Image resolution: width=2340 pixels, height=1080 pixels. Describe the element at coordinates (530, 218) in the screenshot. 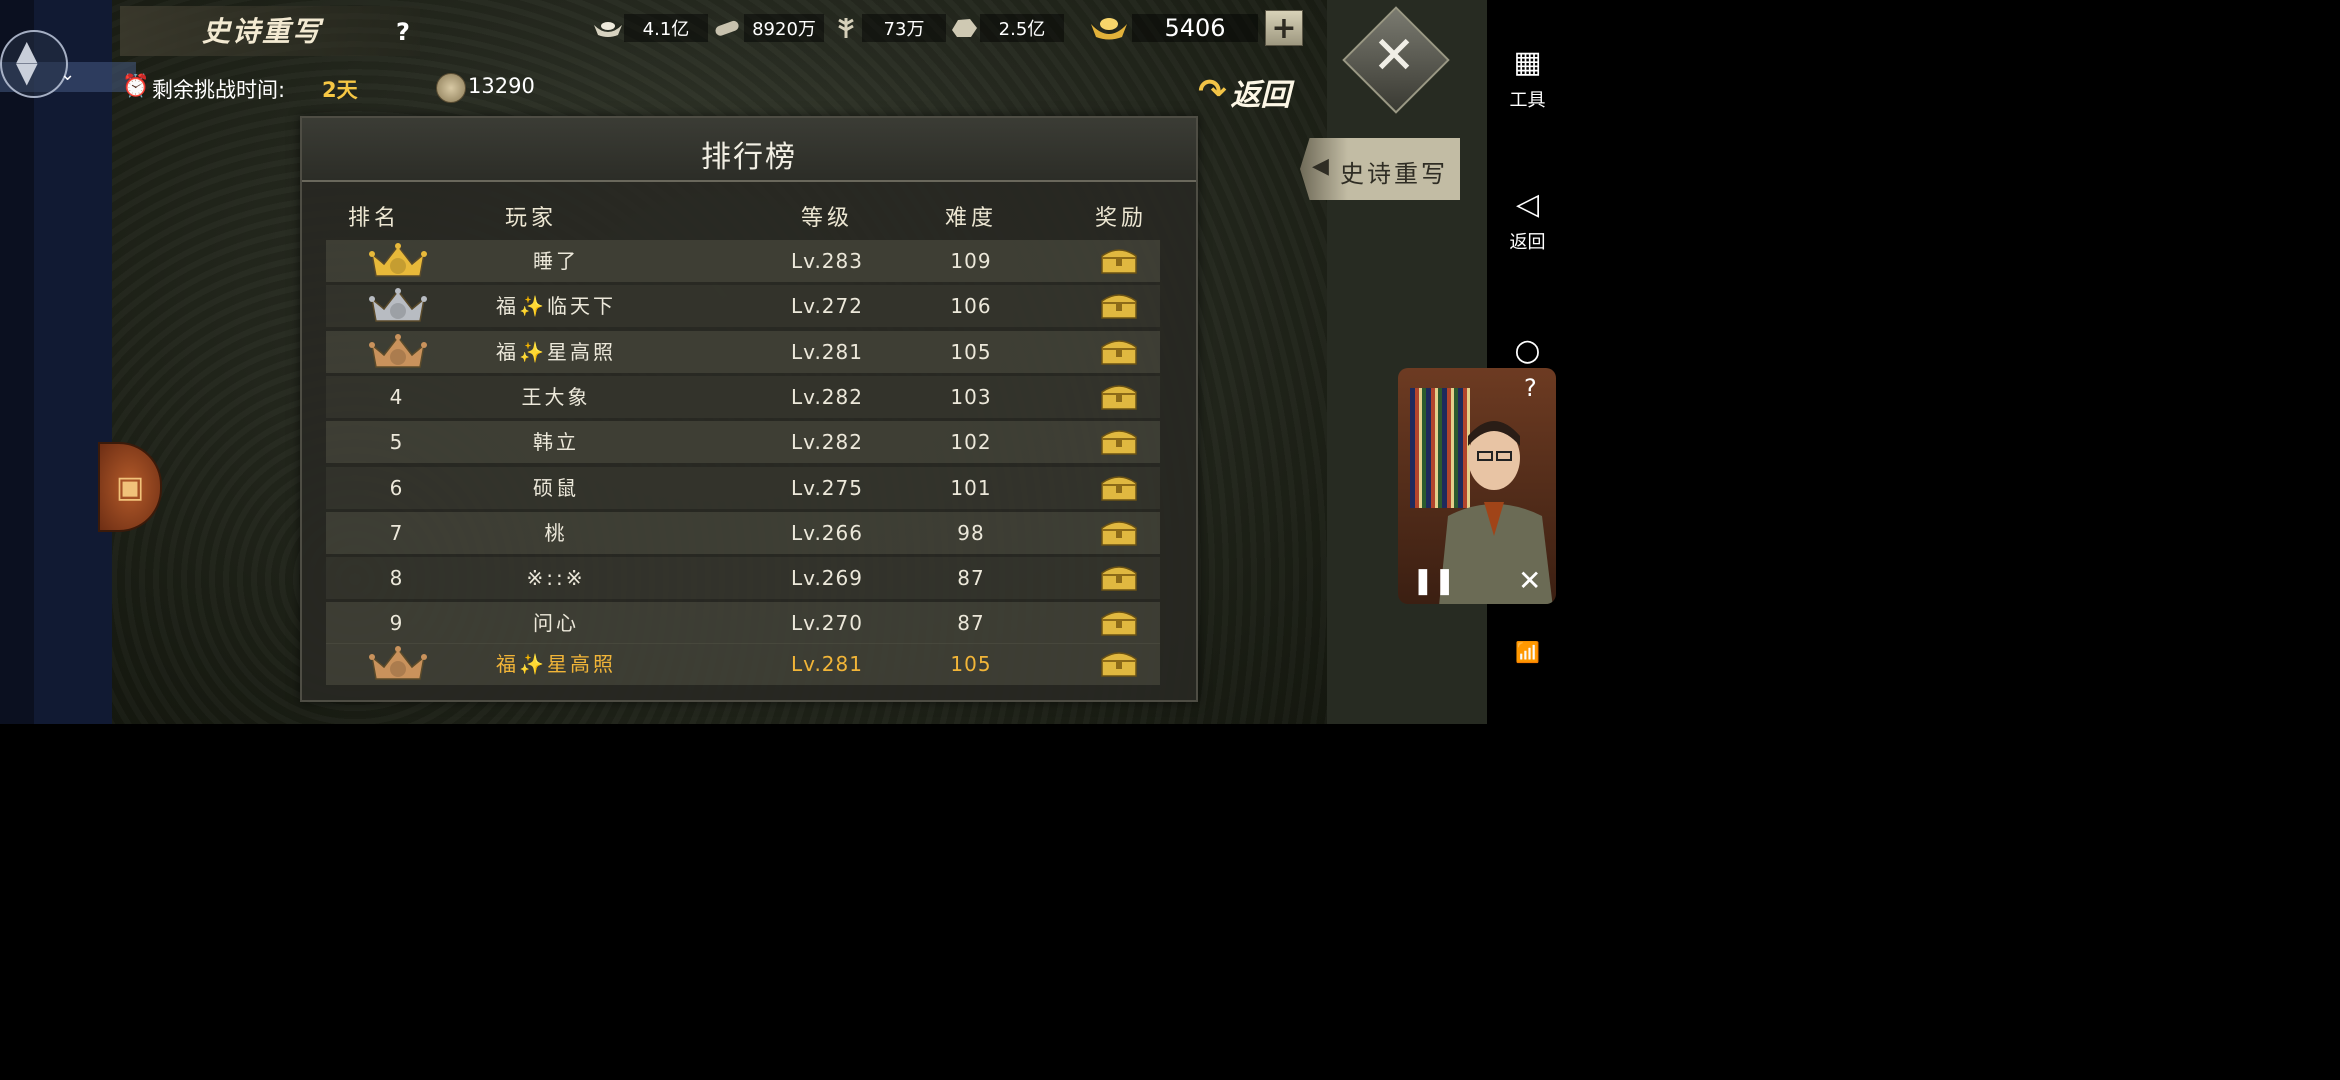

I see `column-header-player: 玩家` at that location.